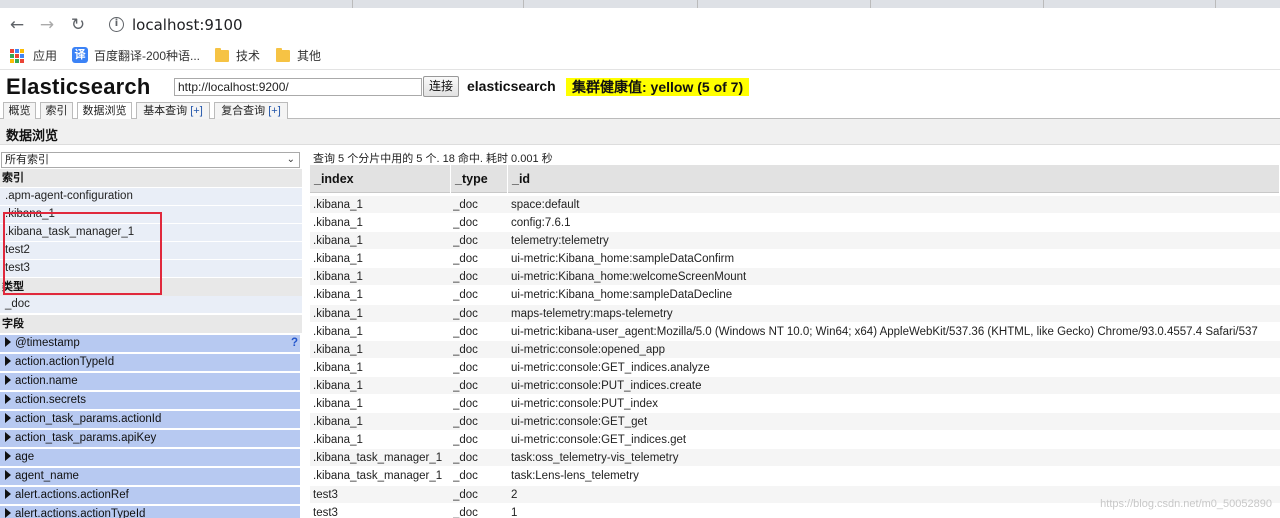 This screenshot has height=518, width=1280. What do you see at coordinates (150, 382) in the screenshot?
I see `field-item: action.name` at bounding box center [150, 382].